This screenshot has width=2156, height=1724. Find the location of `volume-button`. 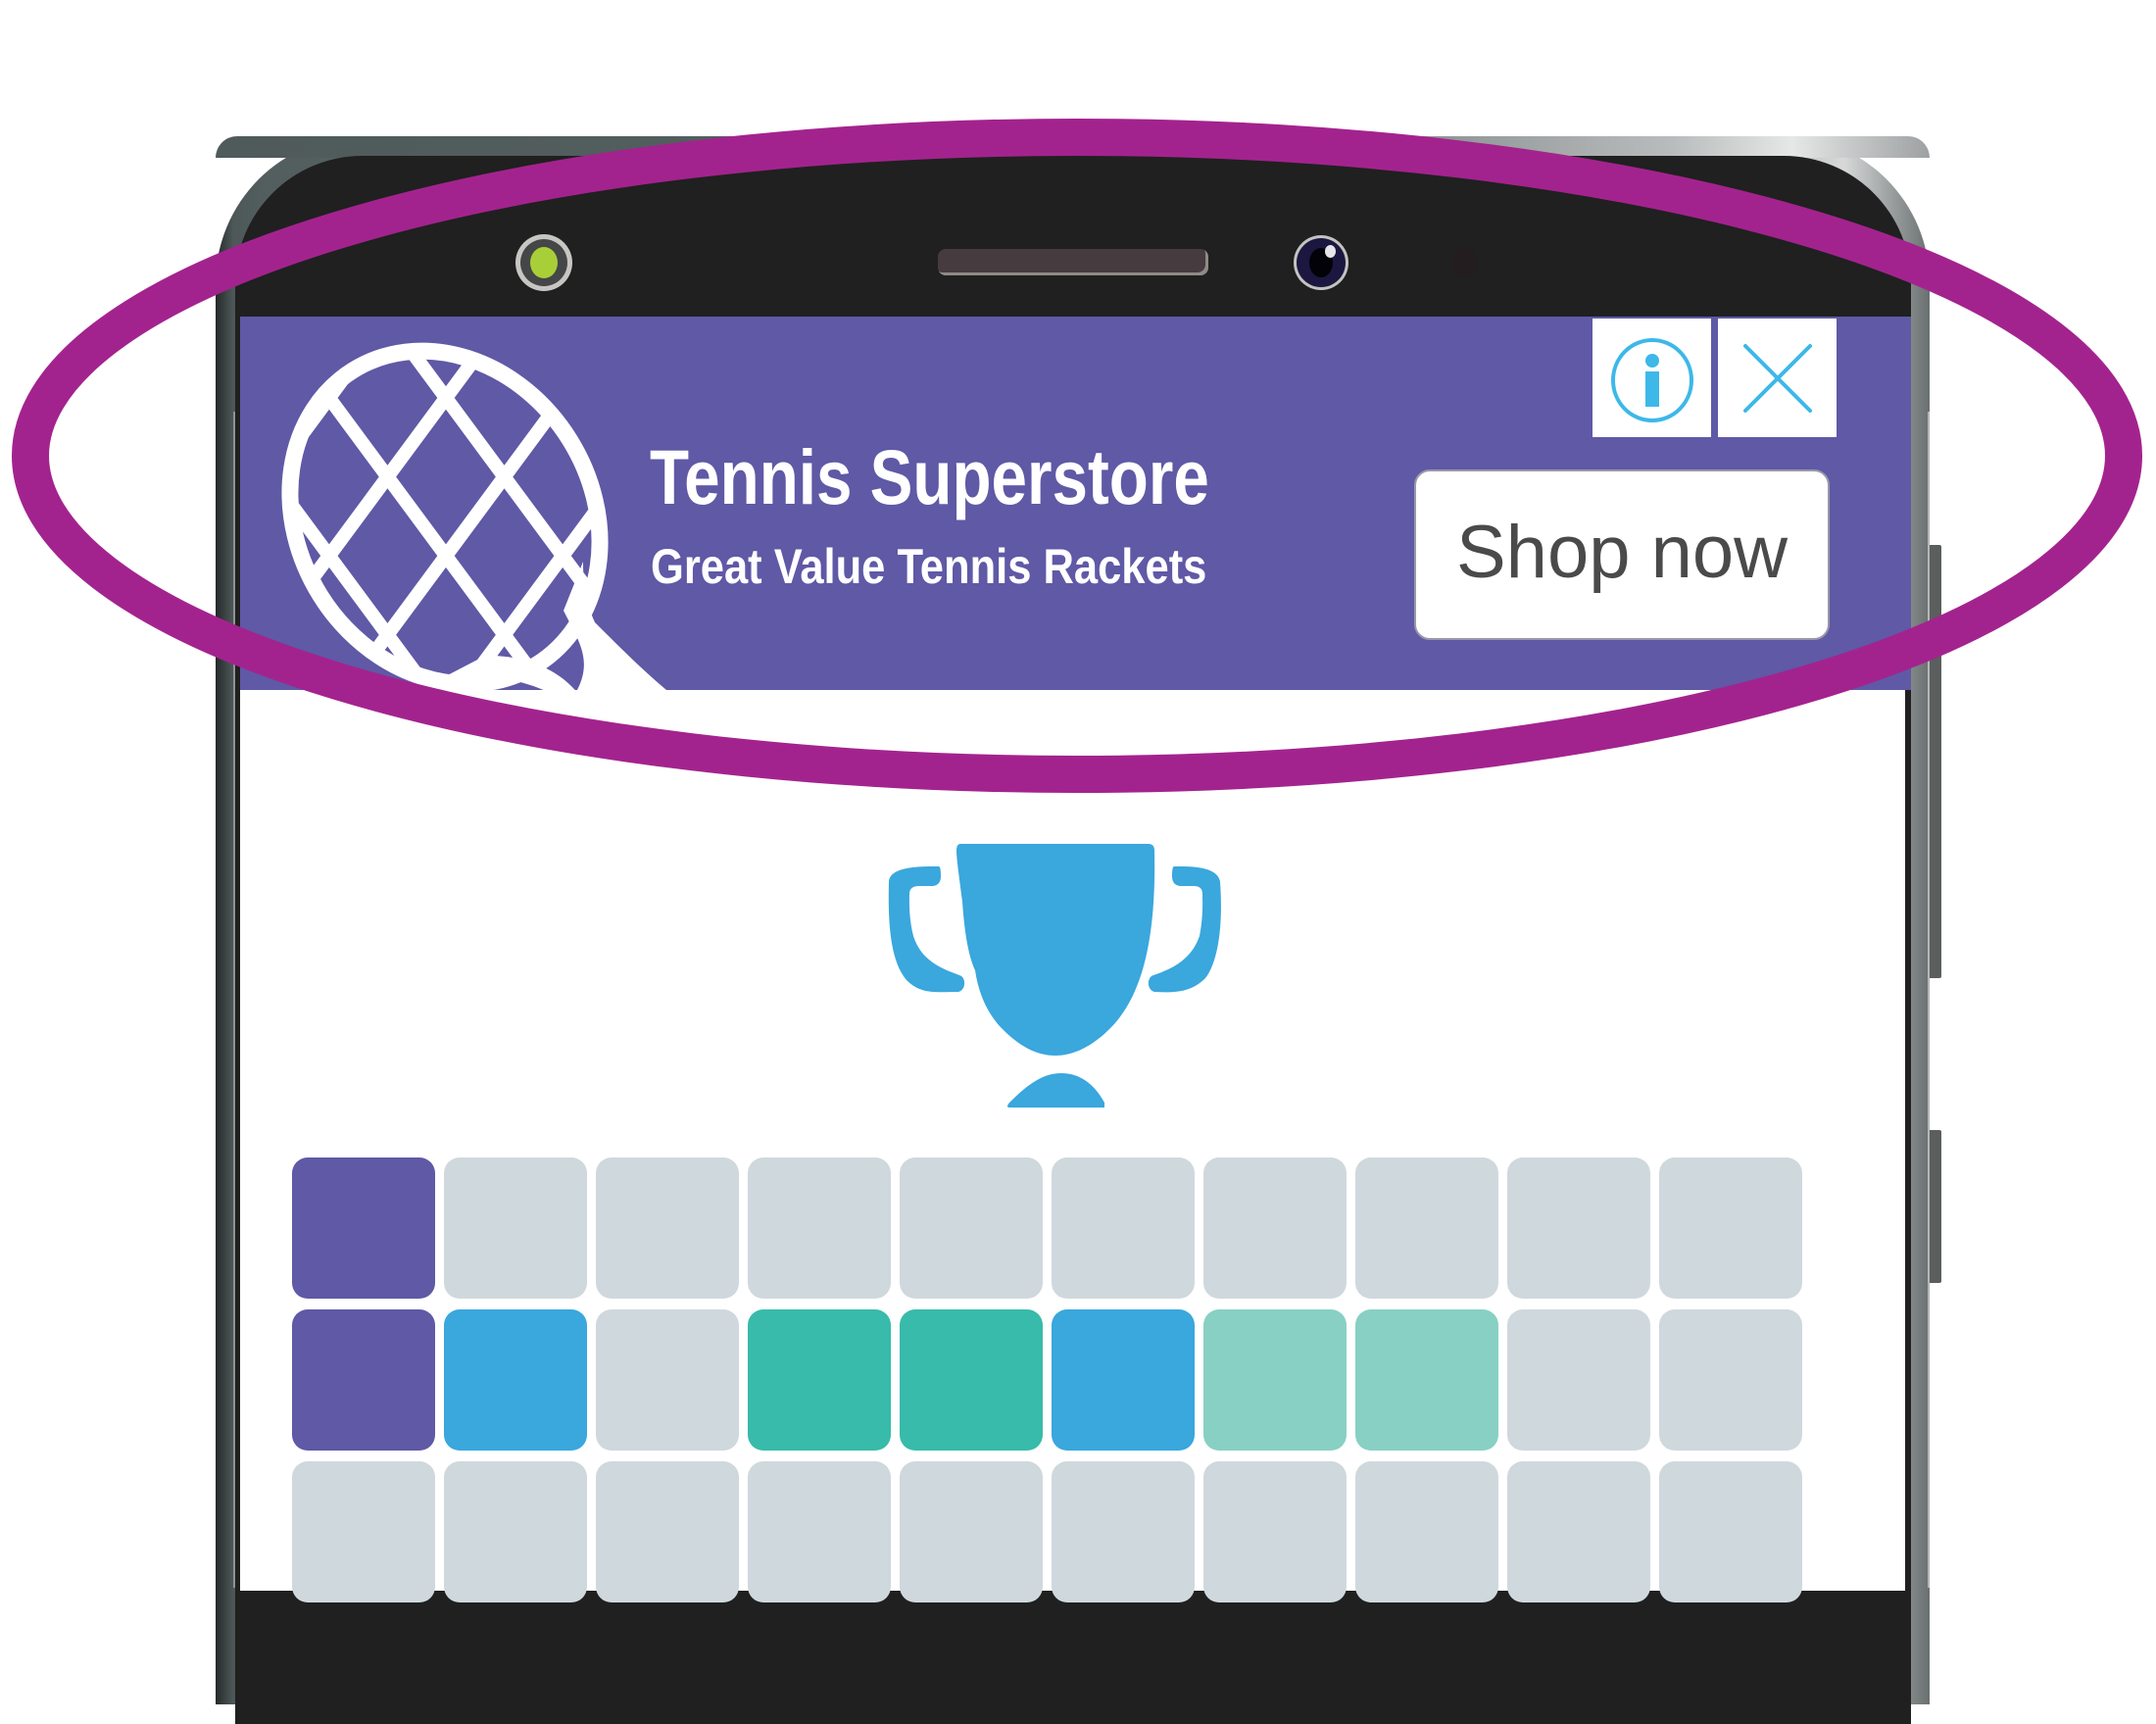

volume-button is located at coordinates (1935, 761).